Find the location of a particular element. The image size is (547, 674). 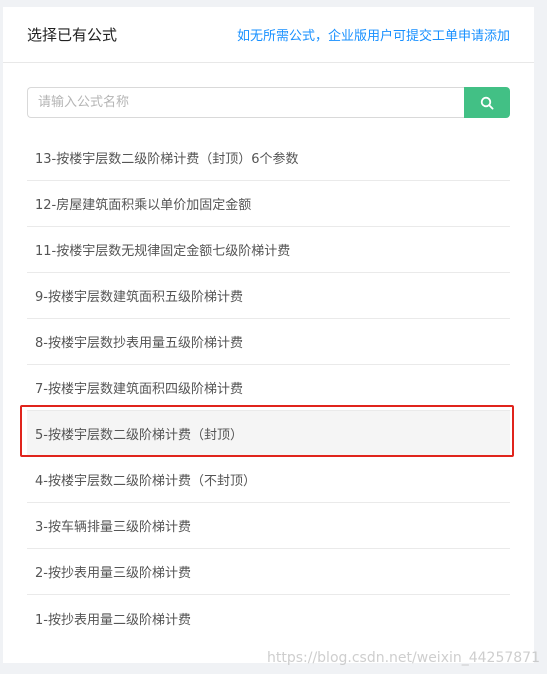

formula-list-item: 5-按楼宇层数二级阶梯计费（封顶） is located at coordinates (268, 434).